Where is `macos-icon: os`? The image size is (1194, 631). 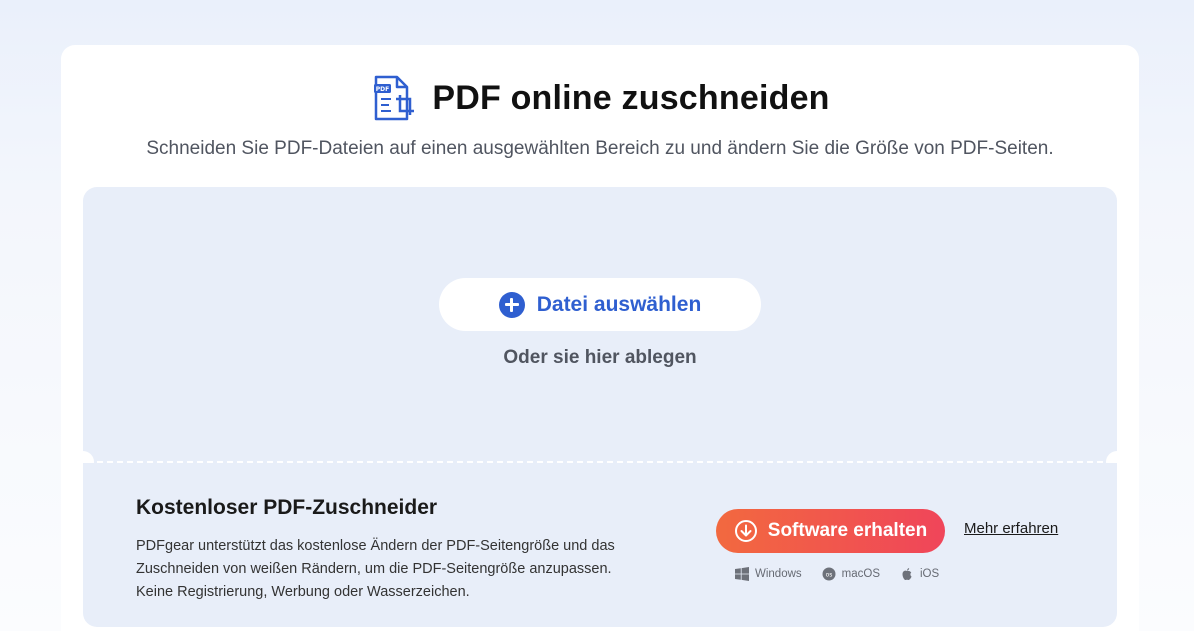 macos-icon: os is located at coordinates (829, 574).